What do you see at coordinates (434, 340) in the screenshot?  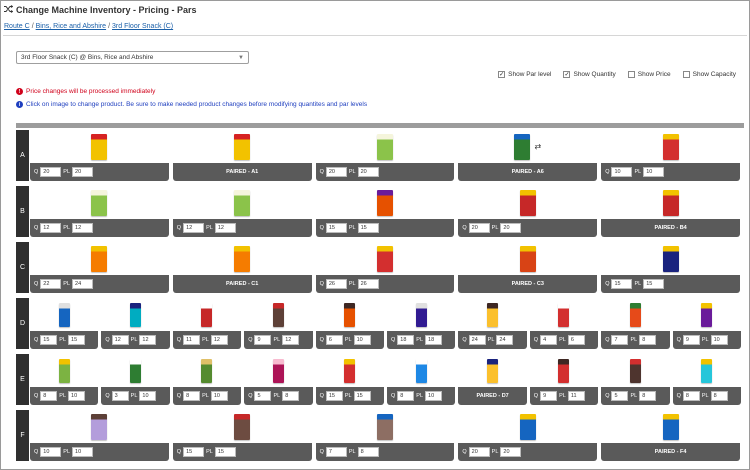 I see `par-level-input: 18` at bounding box center [434, 340].